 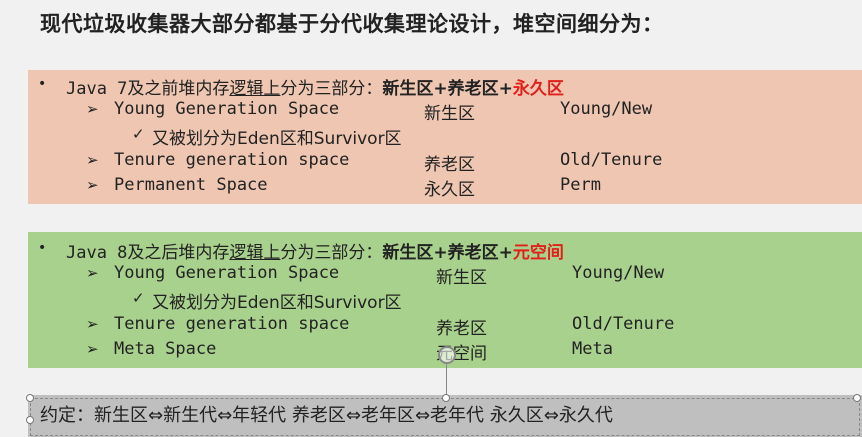 What do you see at coordinates (618, 273) in the screenshot?
I see `java8-row1-en: Young/New` at bounding box center [618, 273].